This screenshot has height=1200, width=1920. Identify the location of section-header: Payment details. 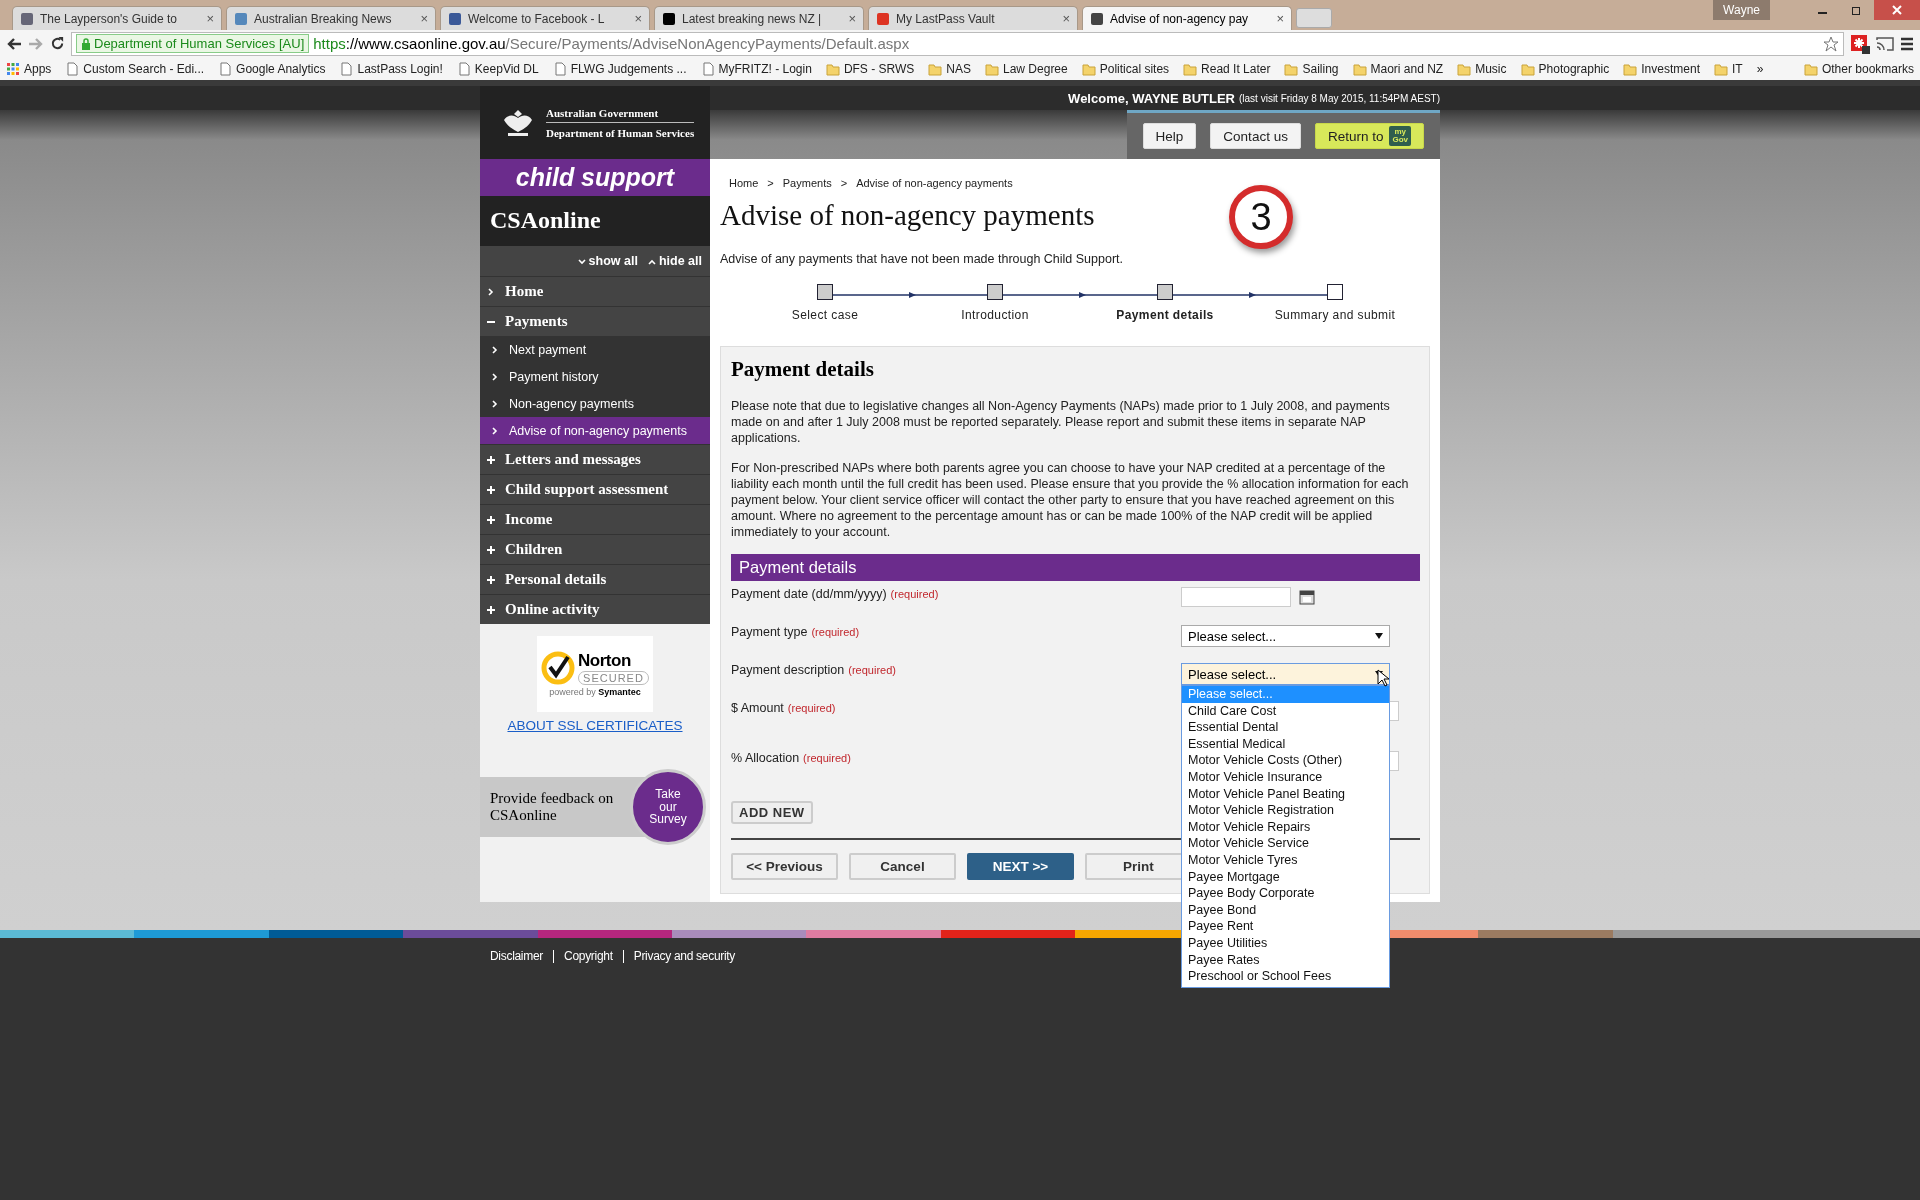
(1075, 567).